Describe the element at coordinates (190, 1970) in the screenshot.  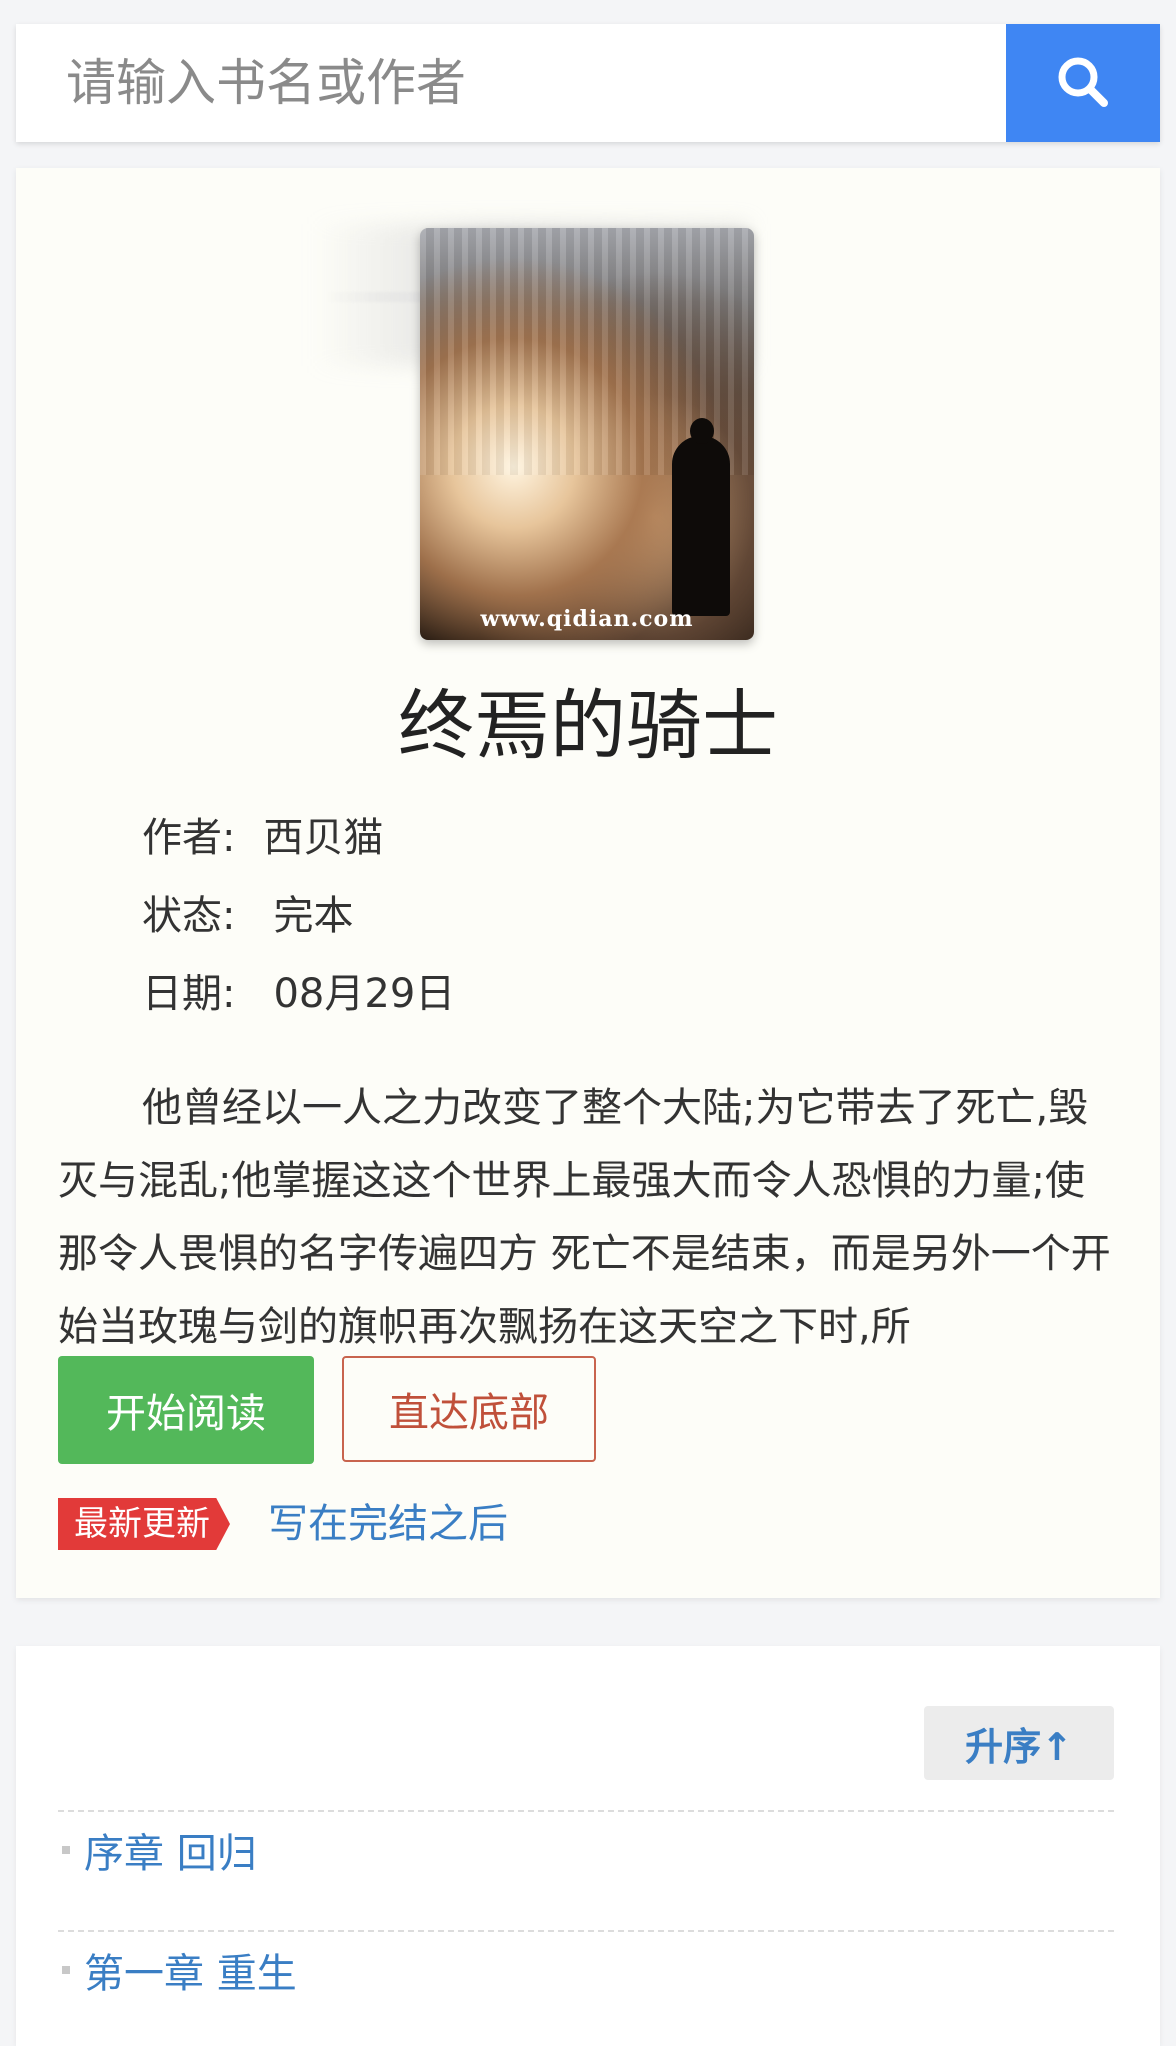
I see `chapter-link: 第一章 重生` at that location.